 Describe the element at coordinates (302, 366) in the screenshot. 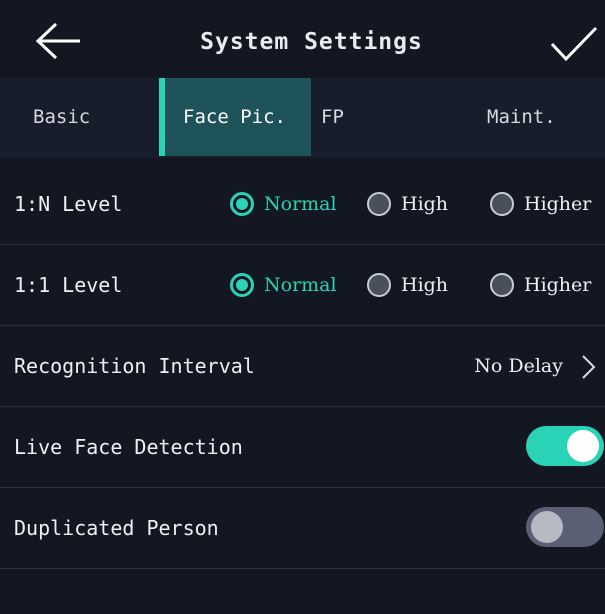

I see `setting-row-recognition-interval: Recognition Interval No Delay` at that location.